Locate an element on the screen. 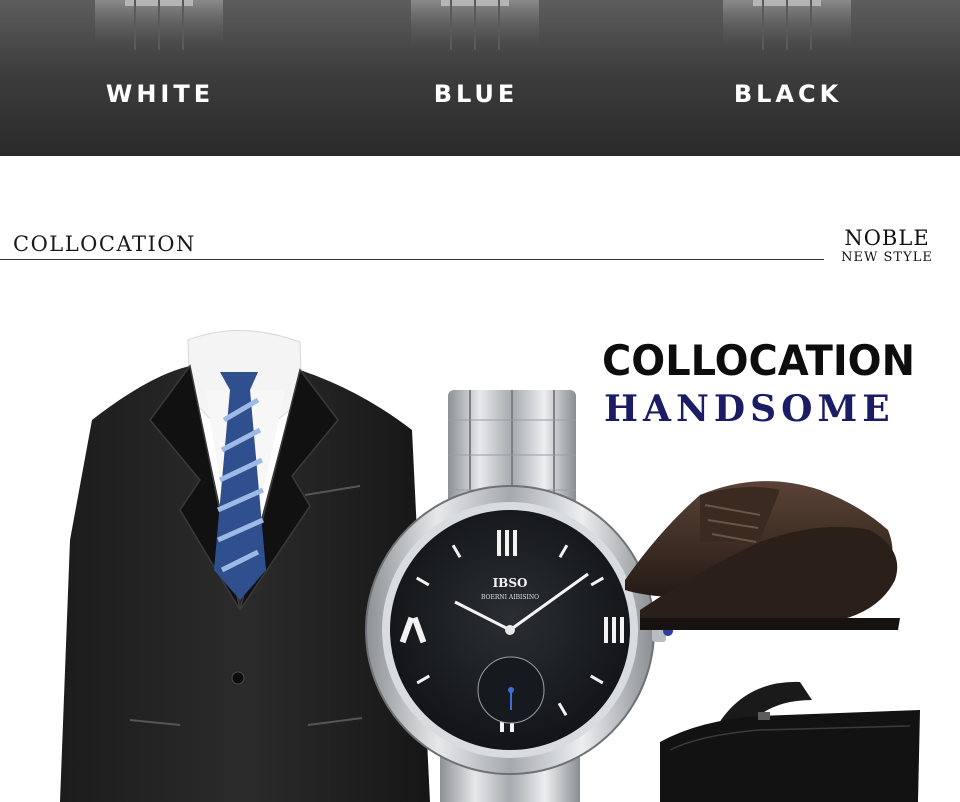  variant-blue: BLUE is located at coordinates (476, 78).